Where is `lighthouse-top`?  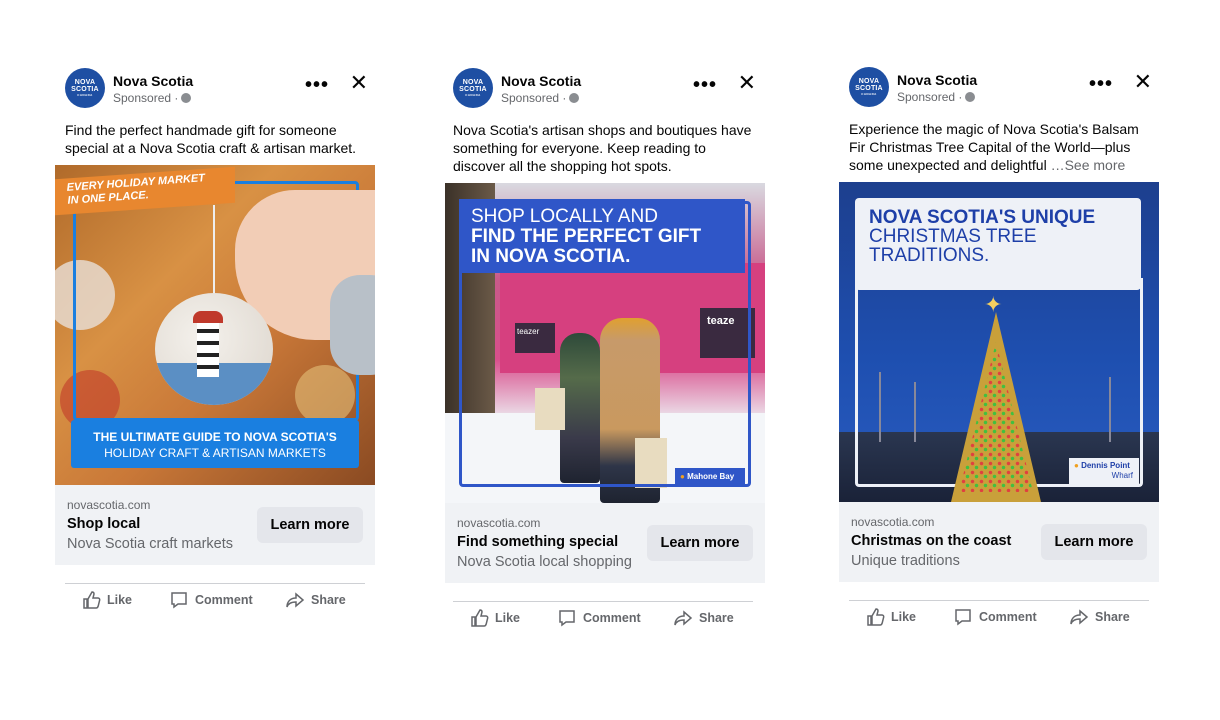 lighthouse-top is located at coordinates (208, 317).